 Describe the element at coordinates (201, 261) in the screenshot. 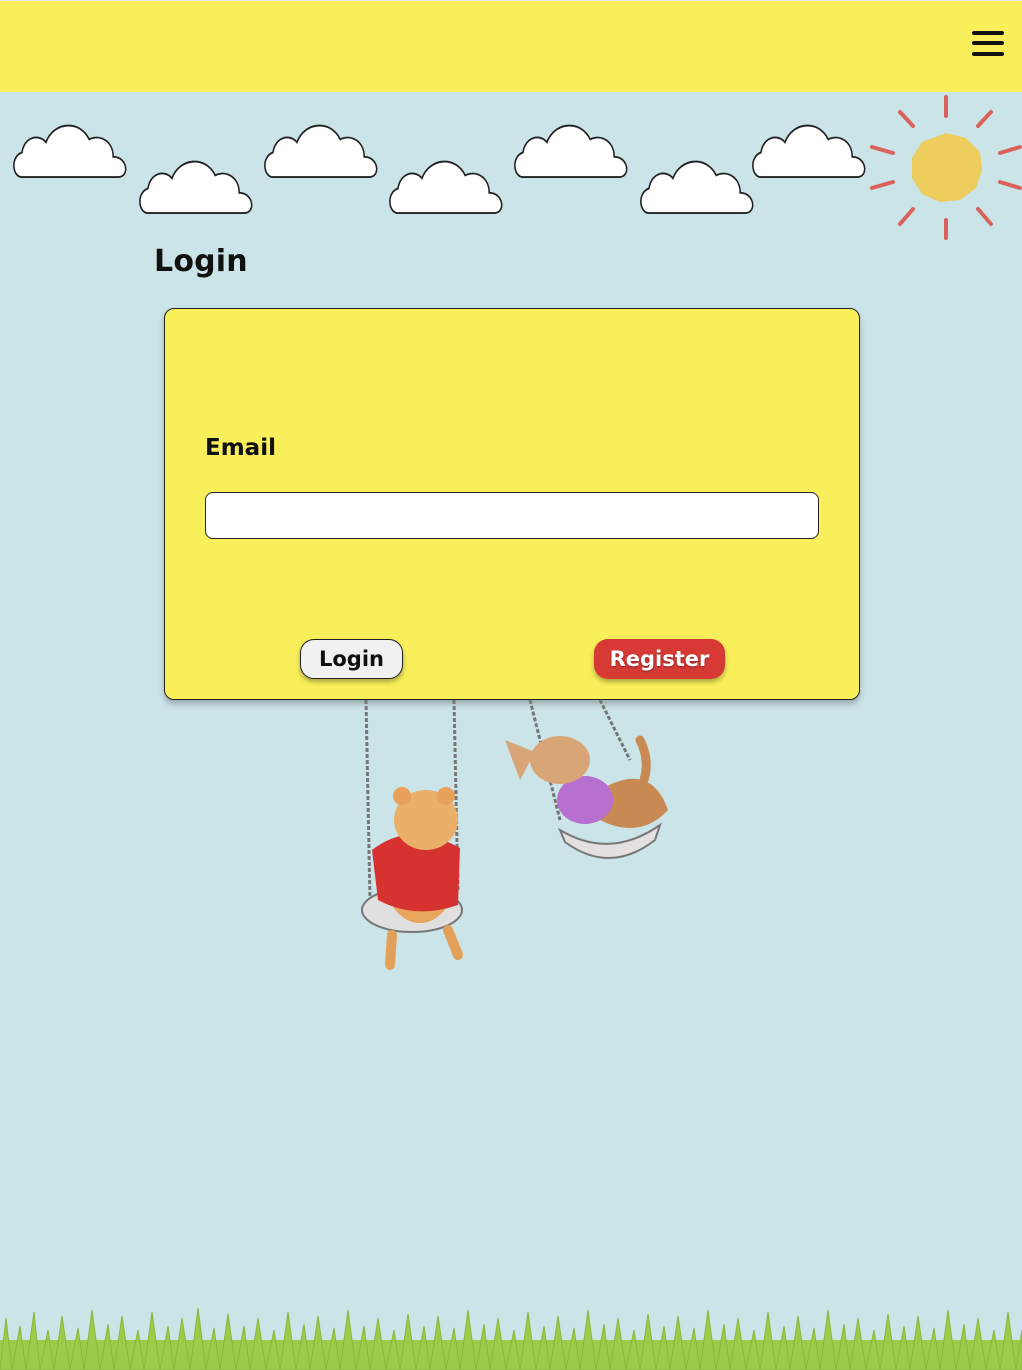

I see `page-title: Login` at that location.